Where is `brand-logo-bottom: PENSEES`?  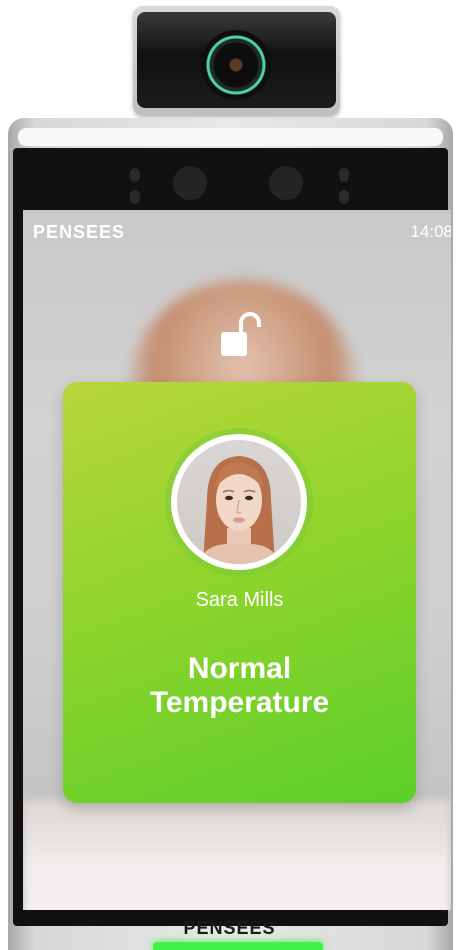
brand-logo-bottom: PENSEES is located at coordinates (229, 928).